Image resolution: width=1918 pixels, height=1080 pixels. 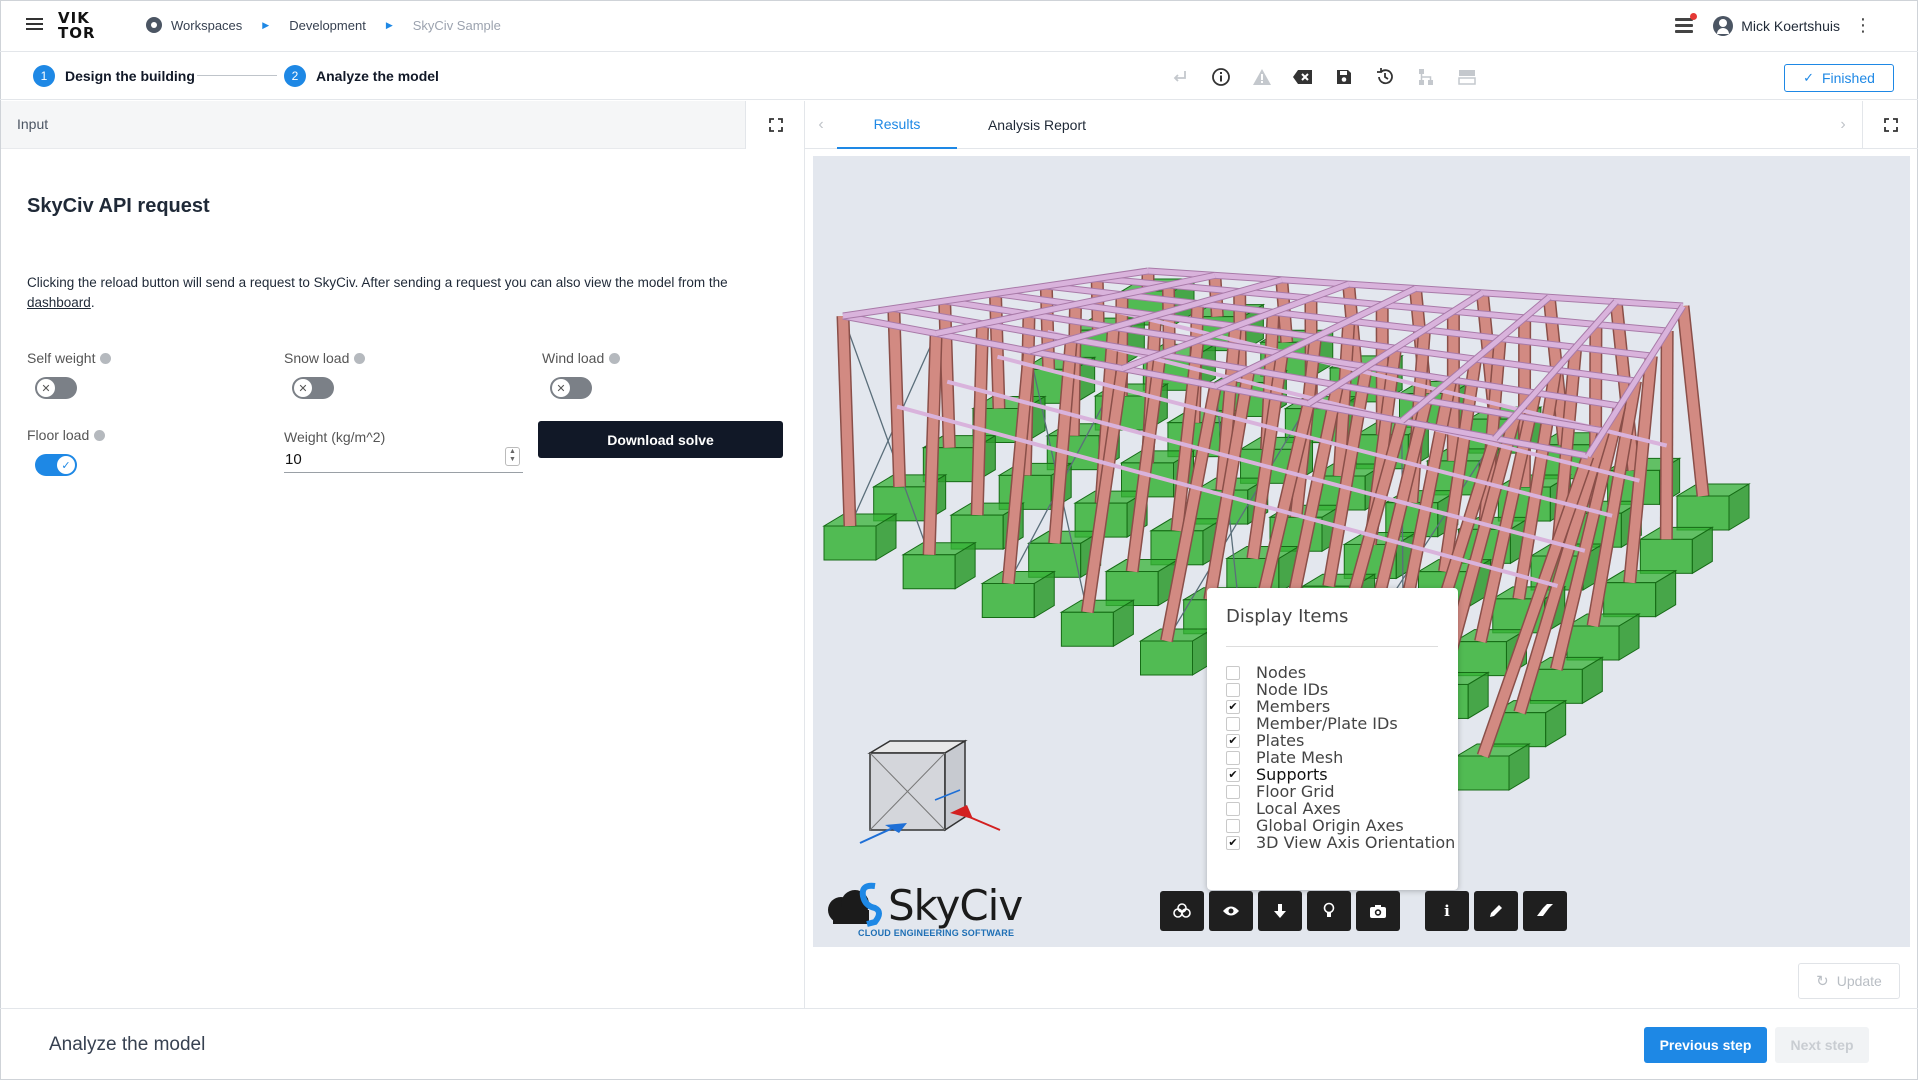 I want to click on step-analyze-model: 2 Analyze the model, so click(x=361, y=76).